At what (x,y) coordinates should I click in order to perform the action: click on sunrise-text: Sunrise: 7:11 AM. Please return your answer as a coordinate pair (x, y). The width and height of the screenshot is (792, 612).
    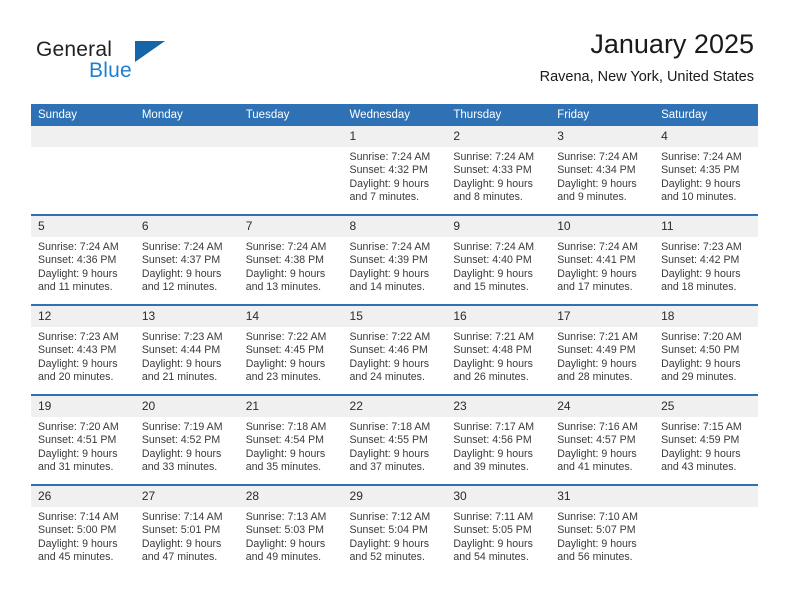
    Looking at the image, I should click on (493, 517).